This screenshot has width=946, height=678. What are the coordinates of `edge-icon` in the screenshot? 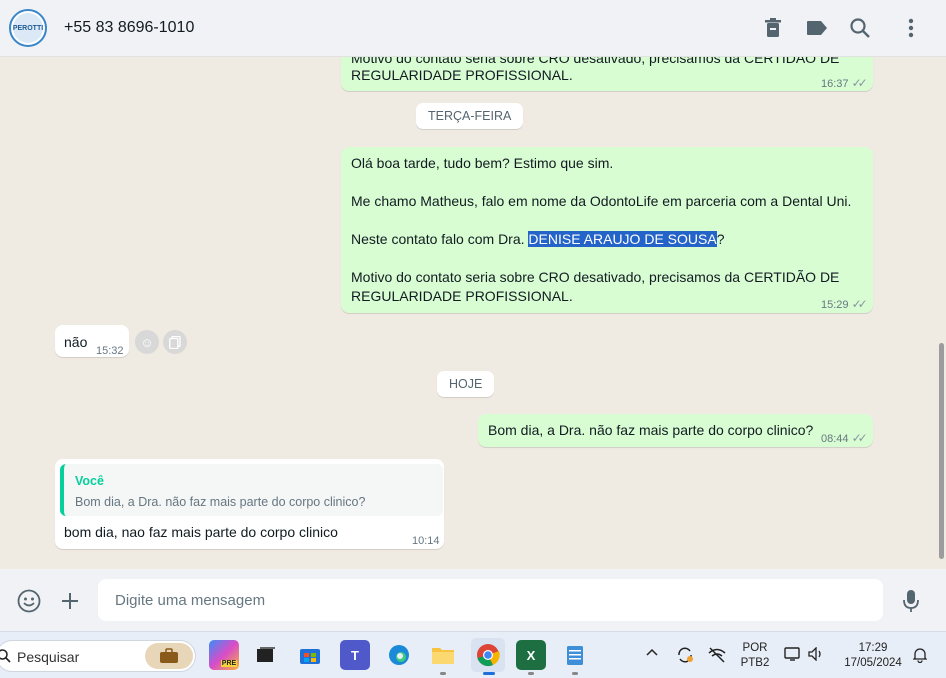 It's located at (399, 655).